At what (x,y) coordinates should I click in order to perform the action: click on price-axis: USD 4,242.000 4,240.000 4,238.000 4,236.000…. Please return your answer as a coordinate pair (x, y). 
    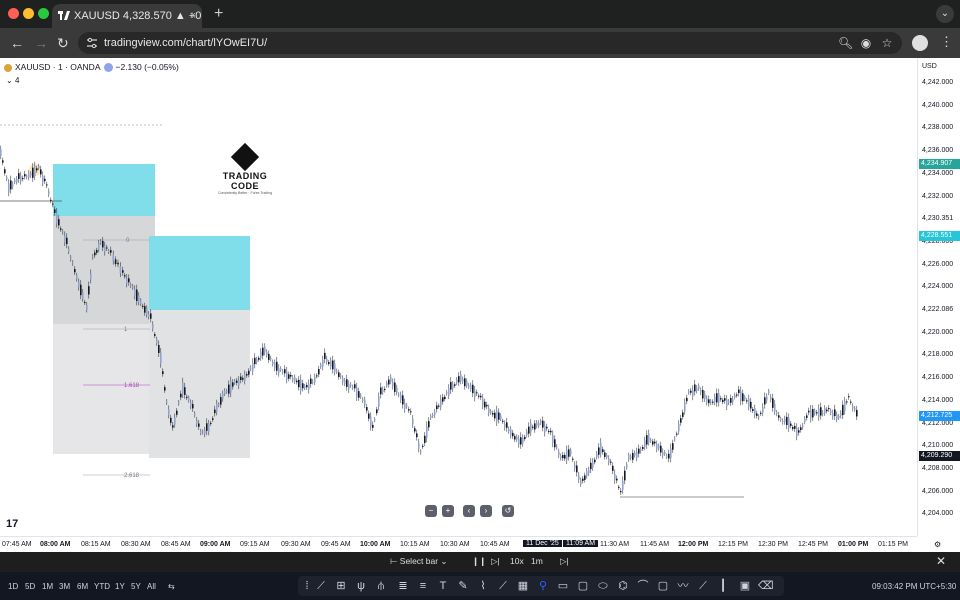
    Looking at the image, I should click on (938, 297).